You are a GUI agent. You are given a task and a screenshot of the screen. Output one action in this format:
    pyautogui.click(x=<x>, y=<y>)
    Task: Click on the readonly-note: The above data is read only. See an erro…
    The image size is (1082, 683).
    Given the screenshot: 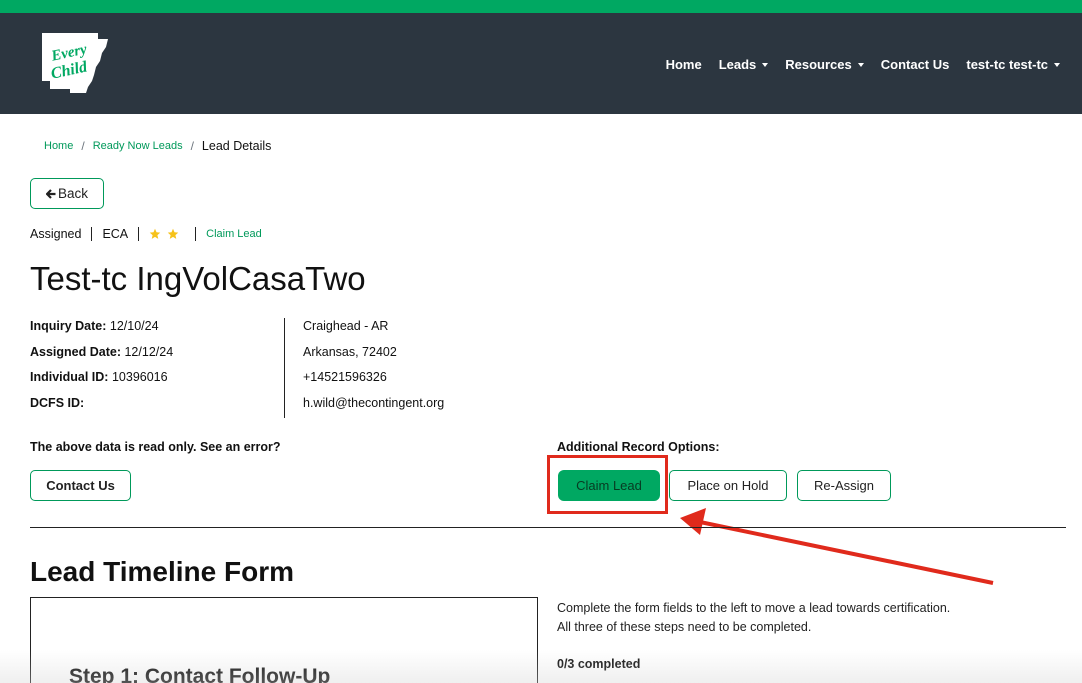 What is the action you would take?
    pyautogui.click(x=155, y=447)
    